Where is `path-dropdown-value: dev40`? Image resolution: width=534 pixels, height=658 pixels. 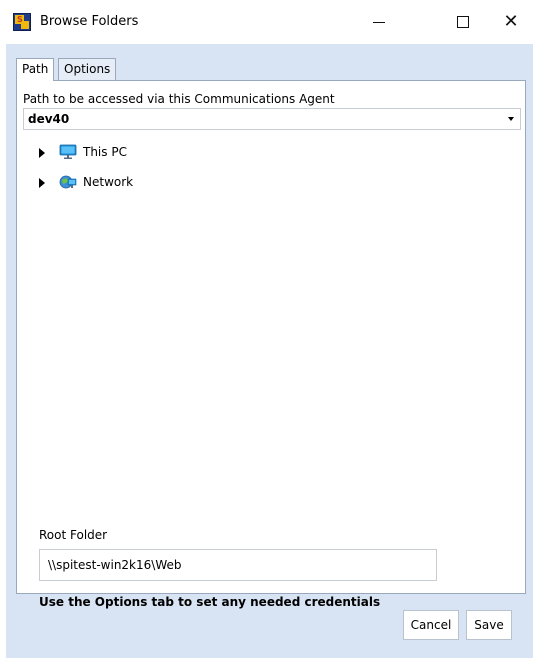
path-dropdown-value: dev40 is located at coordinates (49, 119).